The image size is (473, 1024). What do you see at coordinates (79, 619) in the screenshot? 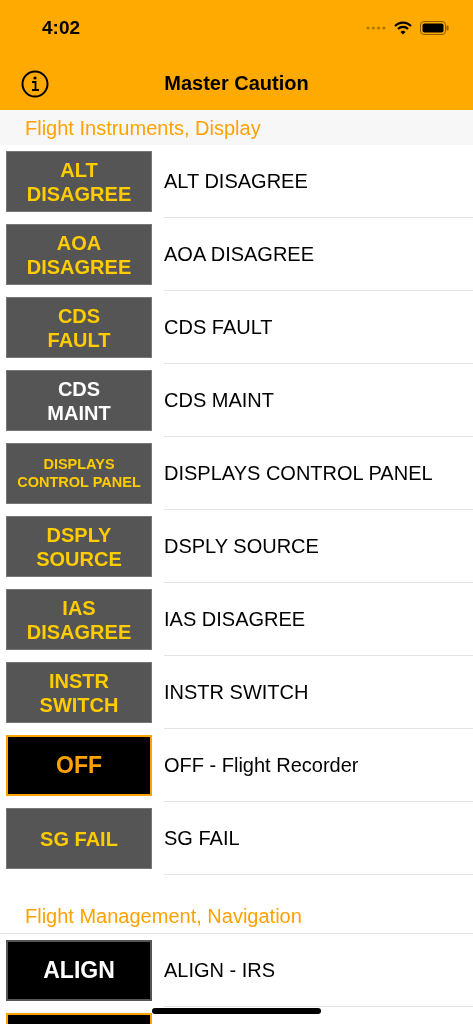
I see `annunciator-light: IAS DISAGREE` at bounding box center [79, 619].